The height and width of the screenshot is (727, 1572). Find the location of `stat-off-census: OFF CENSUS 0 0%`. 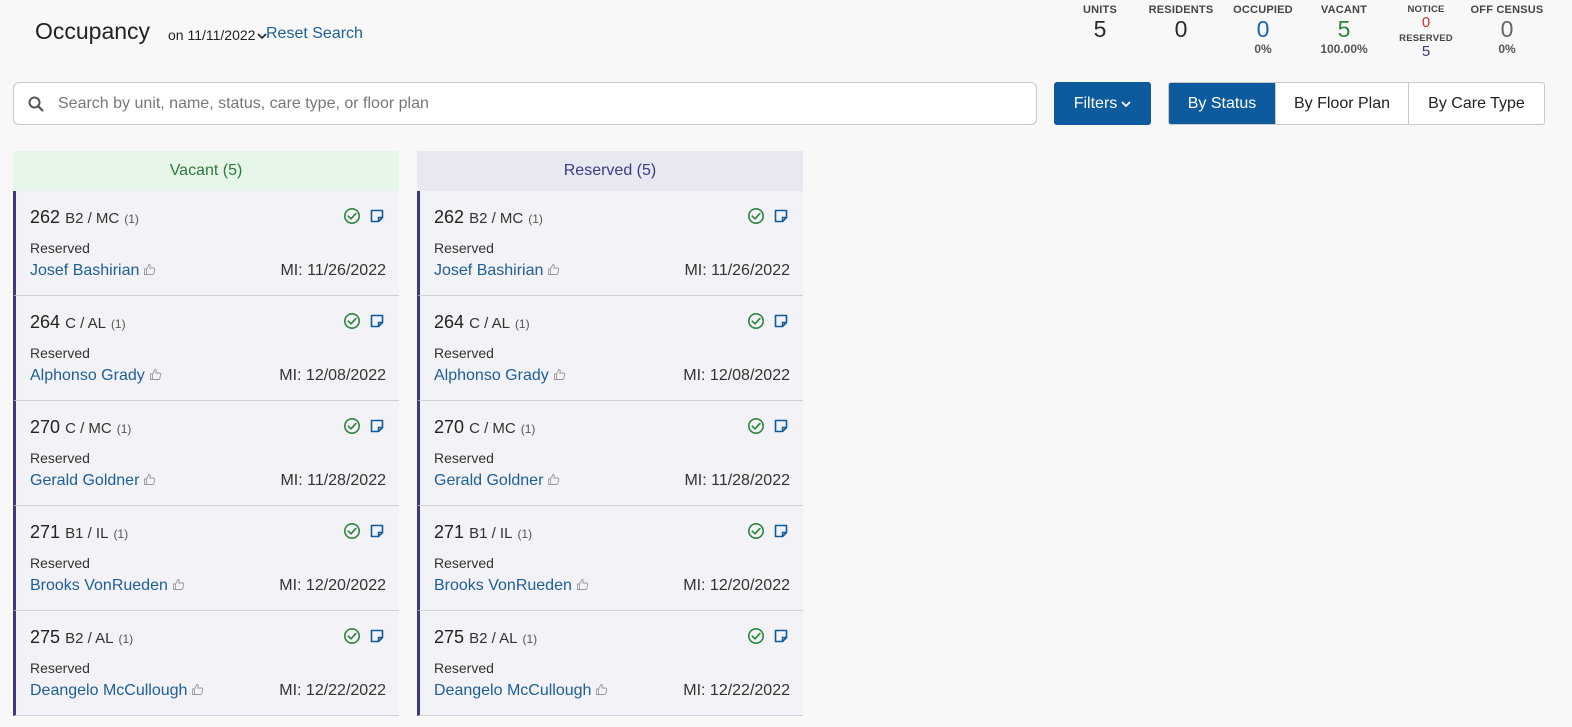

stat-off-census: OFF CENSUS 0 0% is located at coordinates (1507, 30).